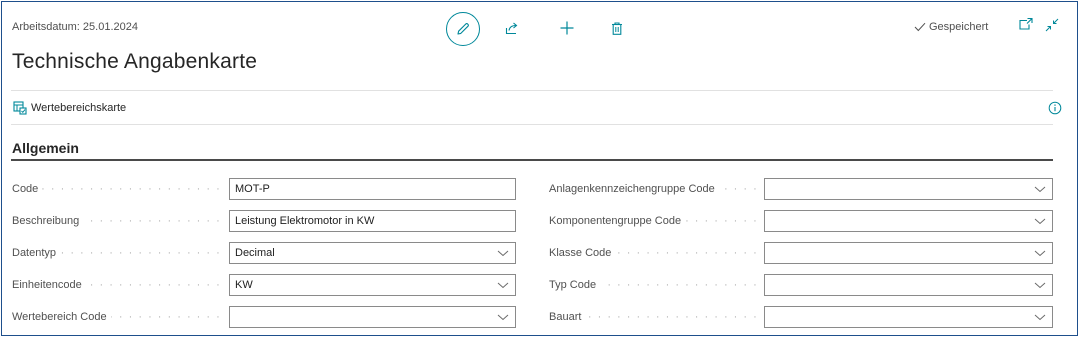  I want to click on range-code-select, so click(372, 317).